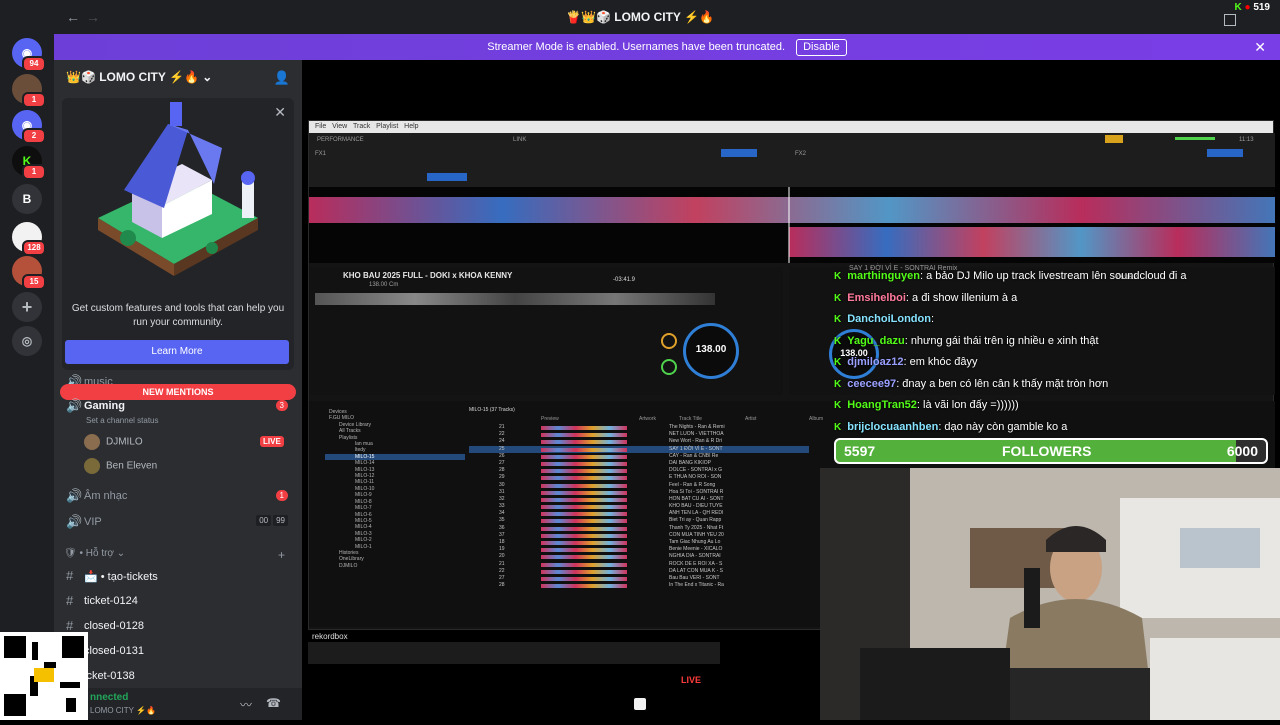  What do you see at coordinates (447, 177) in the screenshot?
I see `default-button` at bounding box center [447, 177].